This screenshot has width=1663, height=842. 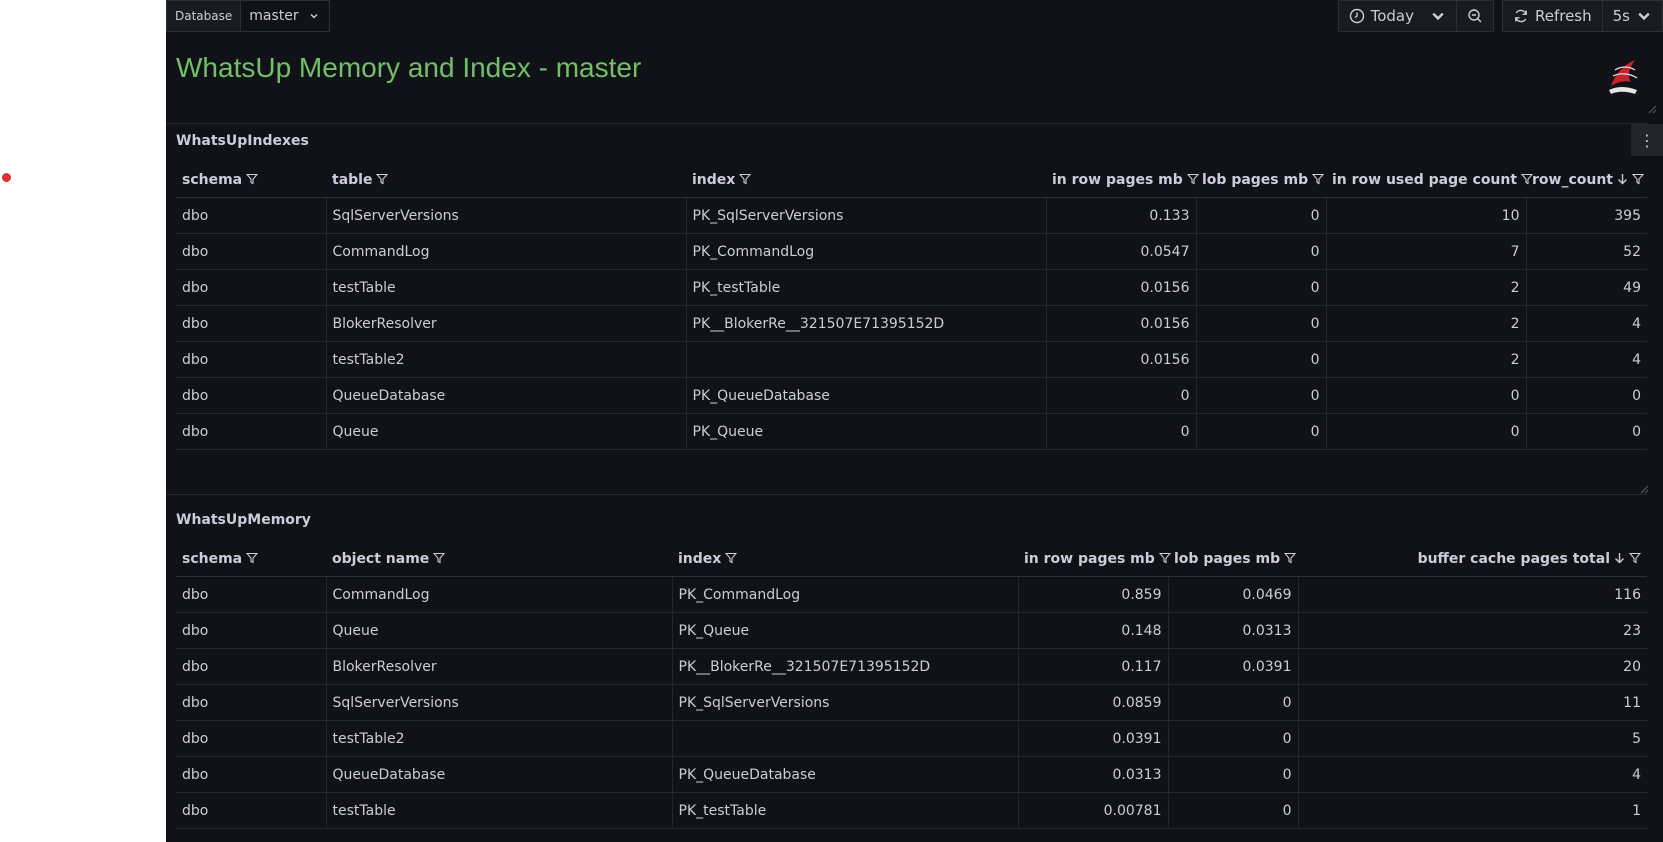 What do you see at coordinates (1430, 180) in the screenshot?
I see `column-header-in-row-used-page-count: in row used page count` at bounding box center [1430, 180].